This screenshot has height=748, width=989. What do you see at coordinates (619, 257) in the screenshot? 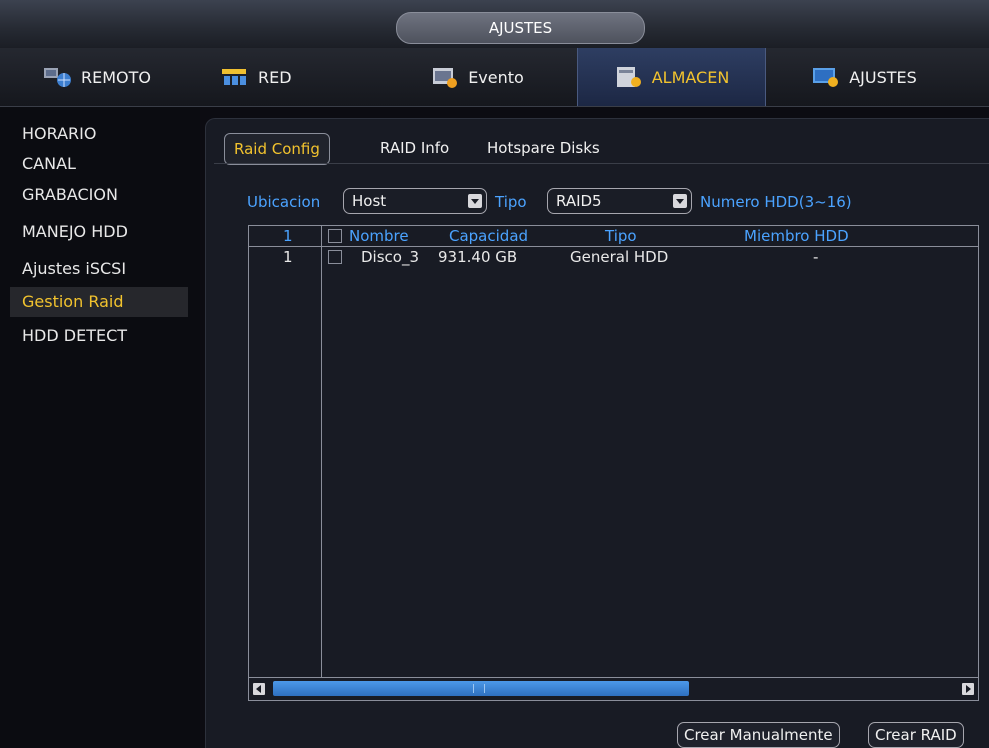
I see `row-type: General HDD` at bounding box center [619, 257].